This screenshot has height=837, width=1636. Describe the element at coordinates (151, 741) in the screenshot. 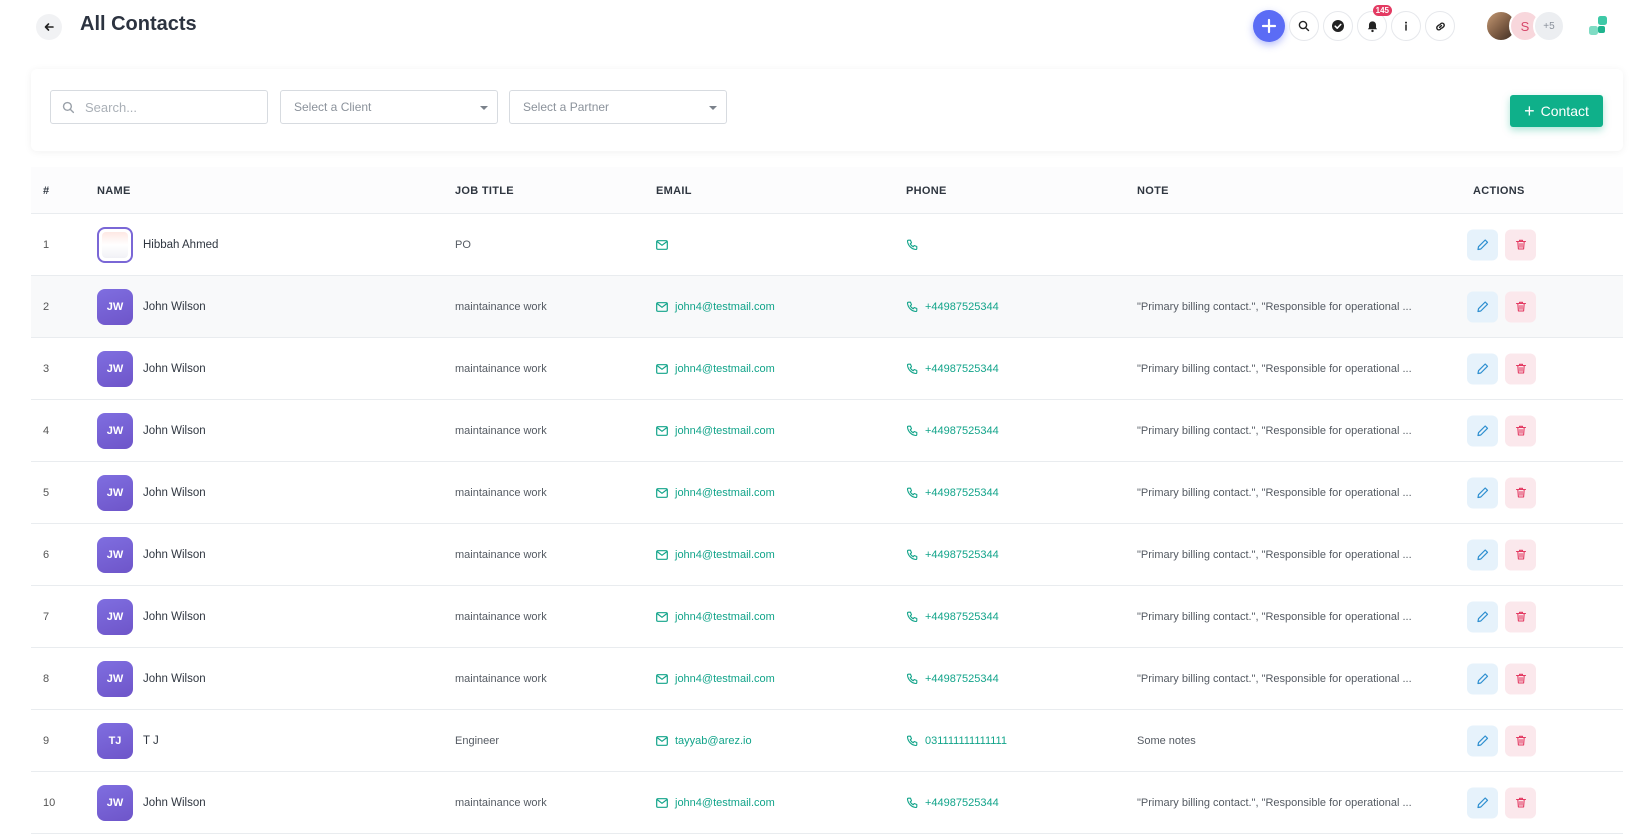

I see `contact-name: T J` at that location.